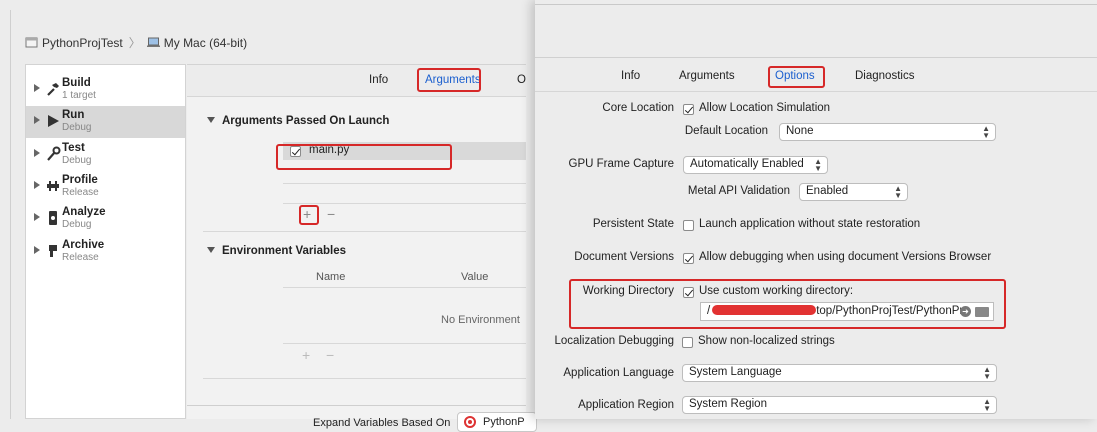 The image size is (1097, 432). Describe the element at coordinates (306, 355) in the screenshot. I see `add-env-button: +` at that location.